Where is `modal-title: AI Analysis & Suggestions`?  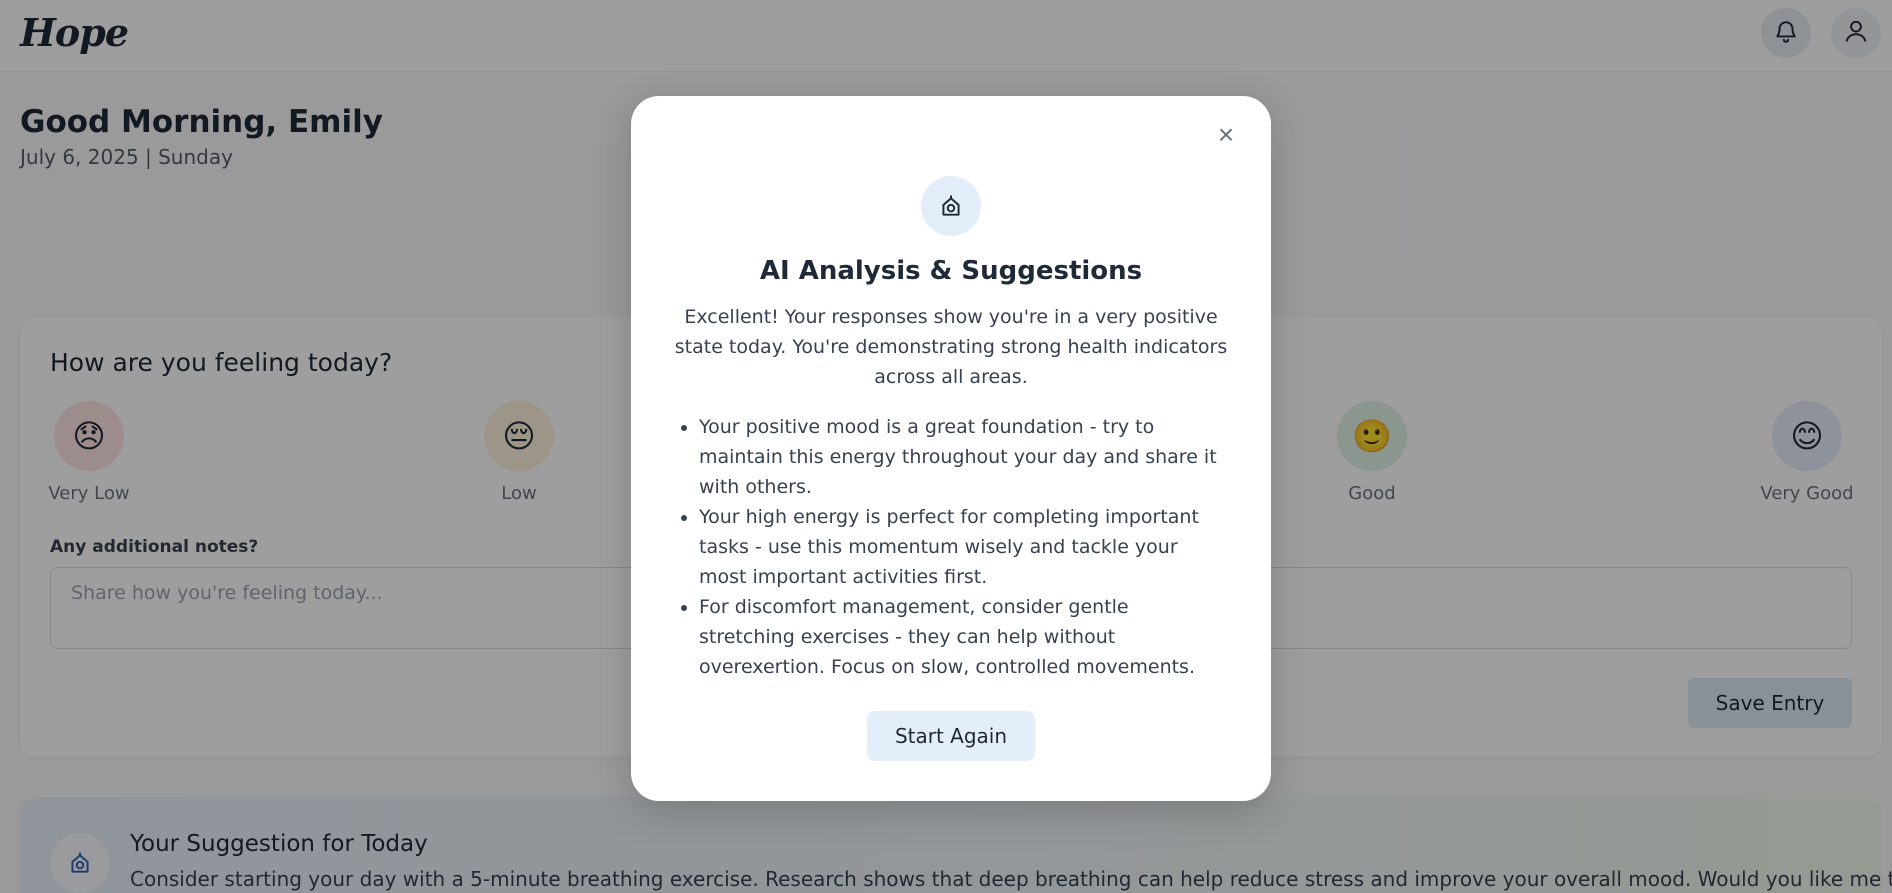 modal-title: AI Analysis & Suggestions is located at coordinates (951, 271).